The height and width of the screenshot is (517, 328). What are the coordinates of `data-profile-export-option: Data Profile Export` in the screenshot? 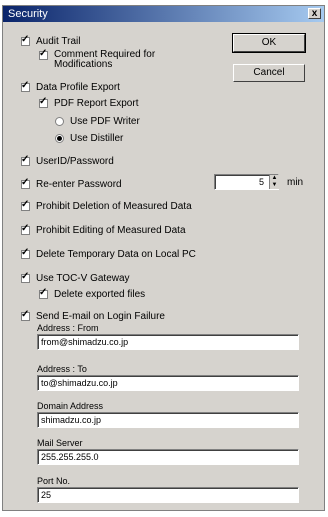 It's located at (70, 86).